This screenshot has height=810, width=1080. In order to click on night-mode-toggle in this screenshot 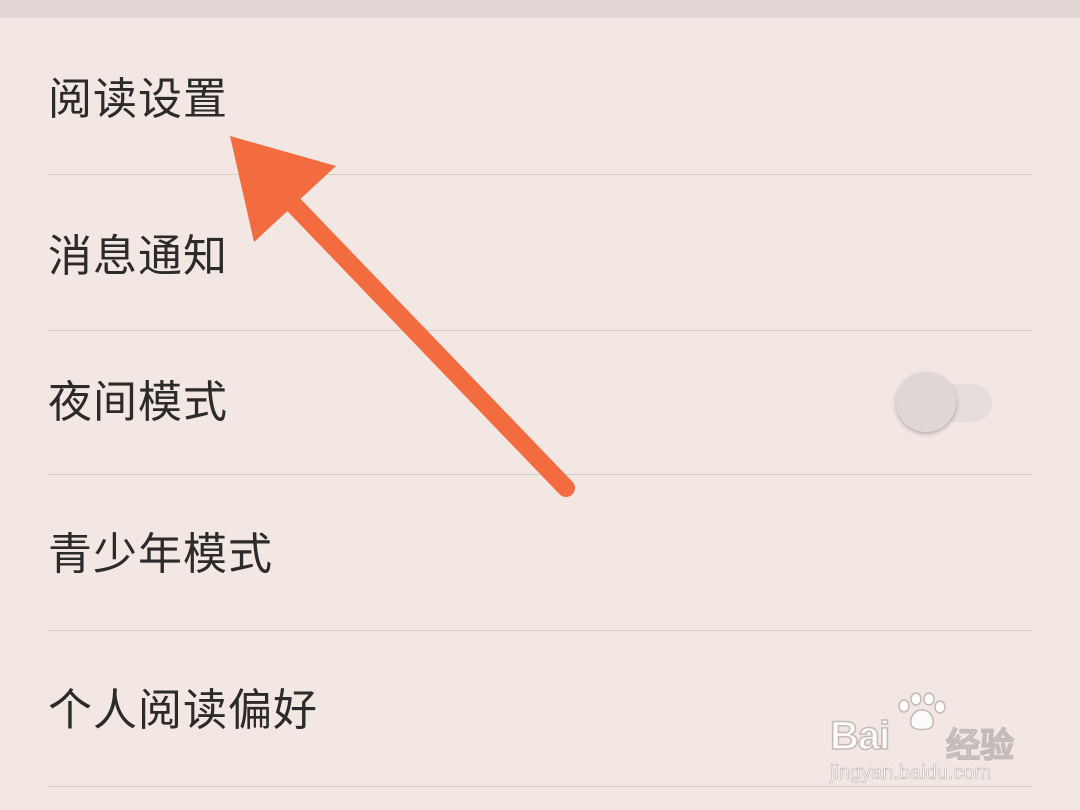, I will do `click(944, 403)`.